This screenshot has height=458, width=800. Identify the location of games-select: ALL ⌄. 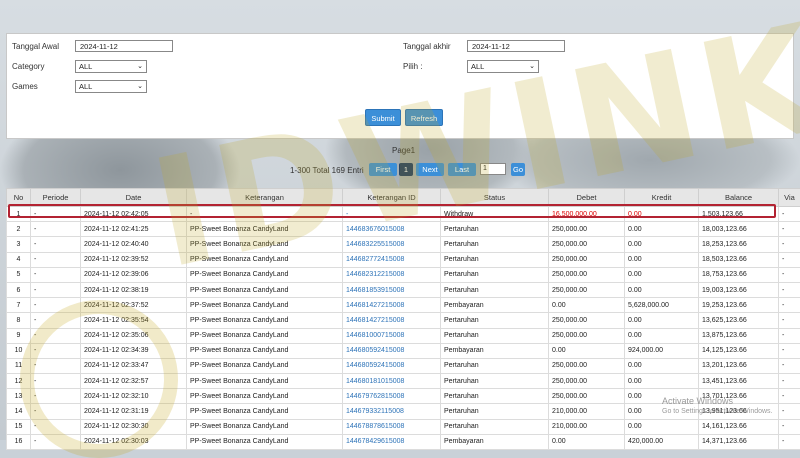
(111, 86).